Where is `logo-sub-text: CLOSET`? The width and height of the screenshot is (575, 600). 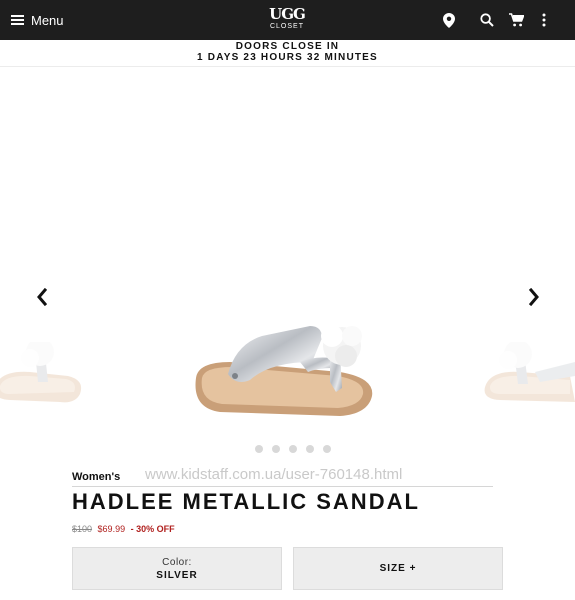 logo-sub-text: CLOSET is located at coordinates (286, 26).